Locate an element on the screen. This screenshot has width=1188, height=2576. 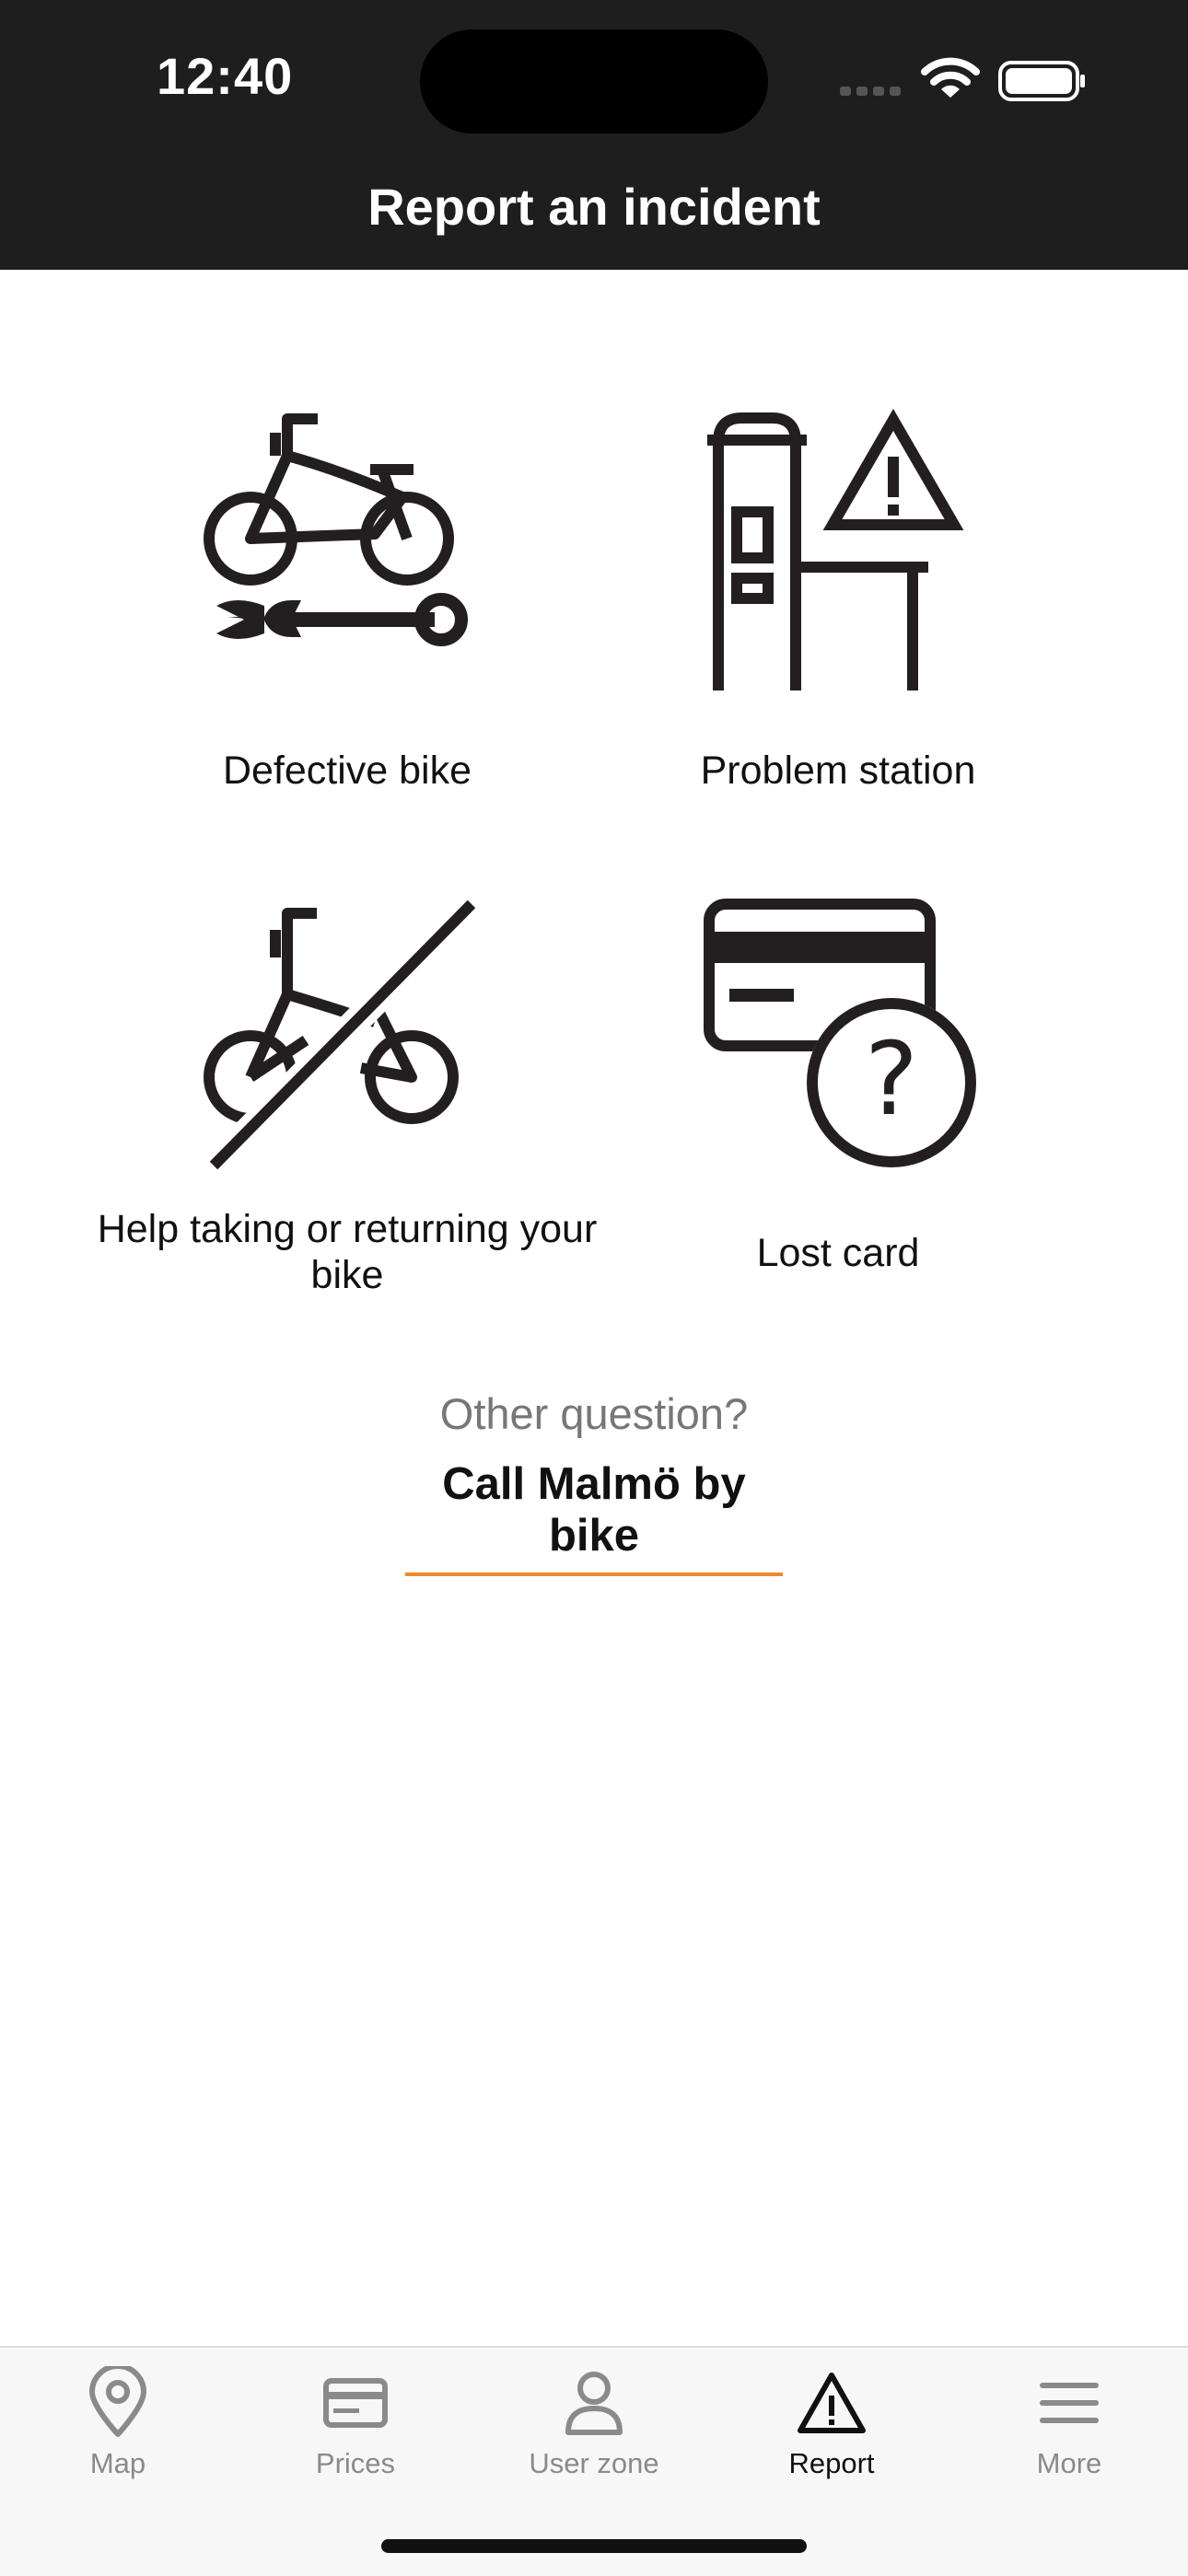
tab-more-label: More is located at coordinates (1069, 2463).